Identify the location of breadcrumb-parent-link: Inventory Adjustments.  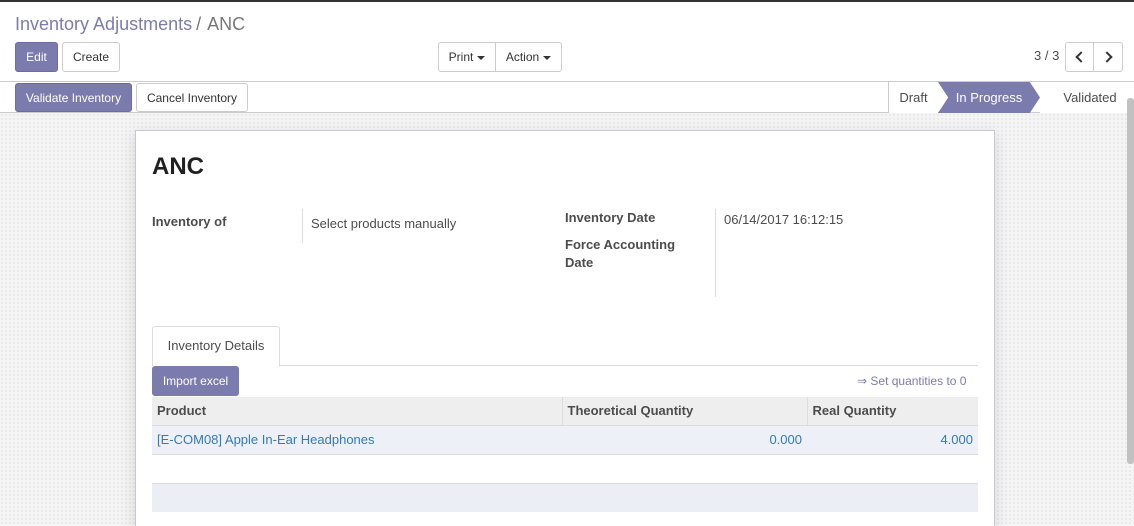
(103, 24).